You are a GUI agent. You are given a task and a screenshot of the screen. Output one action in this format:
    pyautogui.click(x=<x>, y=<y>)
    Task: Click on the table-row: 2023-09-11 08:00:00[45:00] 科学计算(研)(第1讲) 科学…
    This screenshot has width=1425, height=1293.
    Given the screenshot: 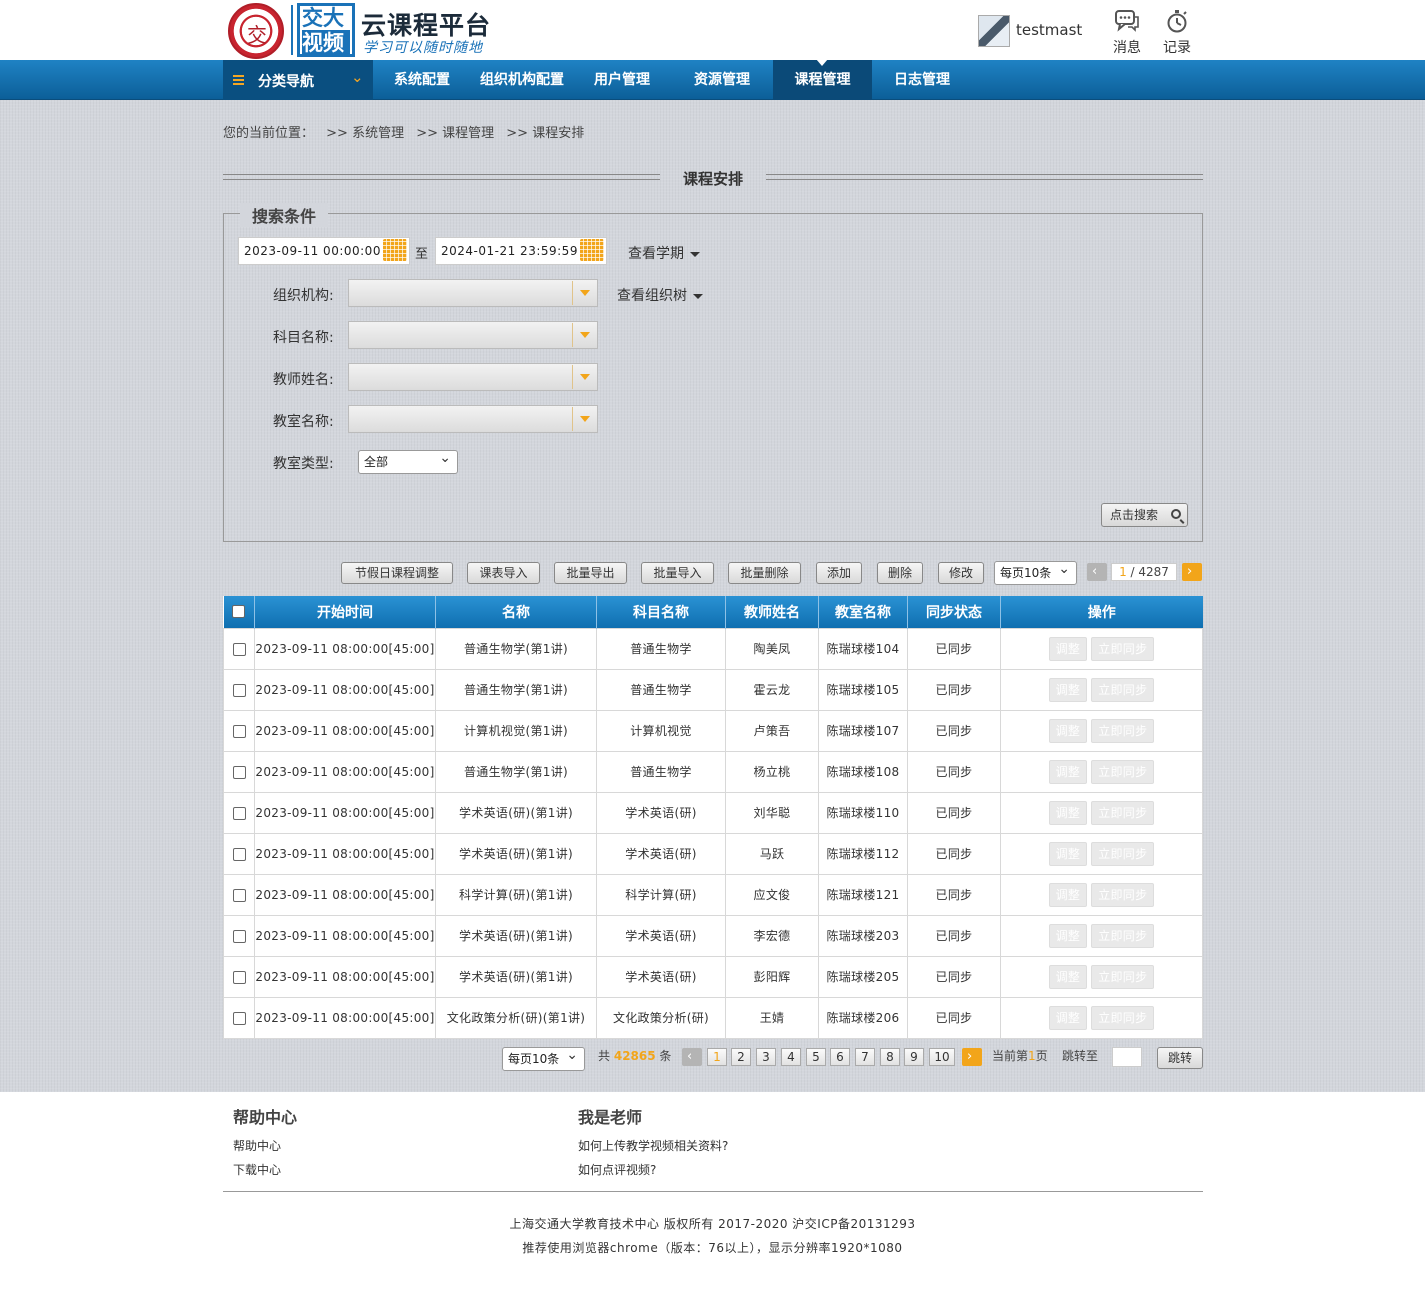 What is the action you would take?
    pyautogui.click(x=713, y=894)
    